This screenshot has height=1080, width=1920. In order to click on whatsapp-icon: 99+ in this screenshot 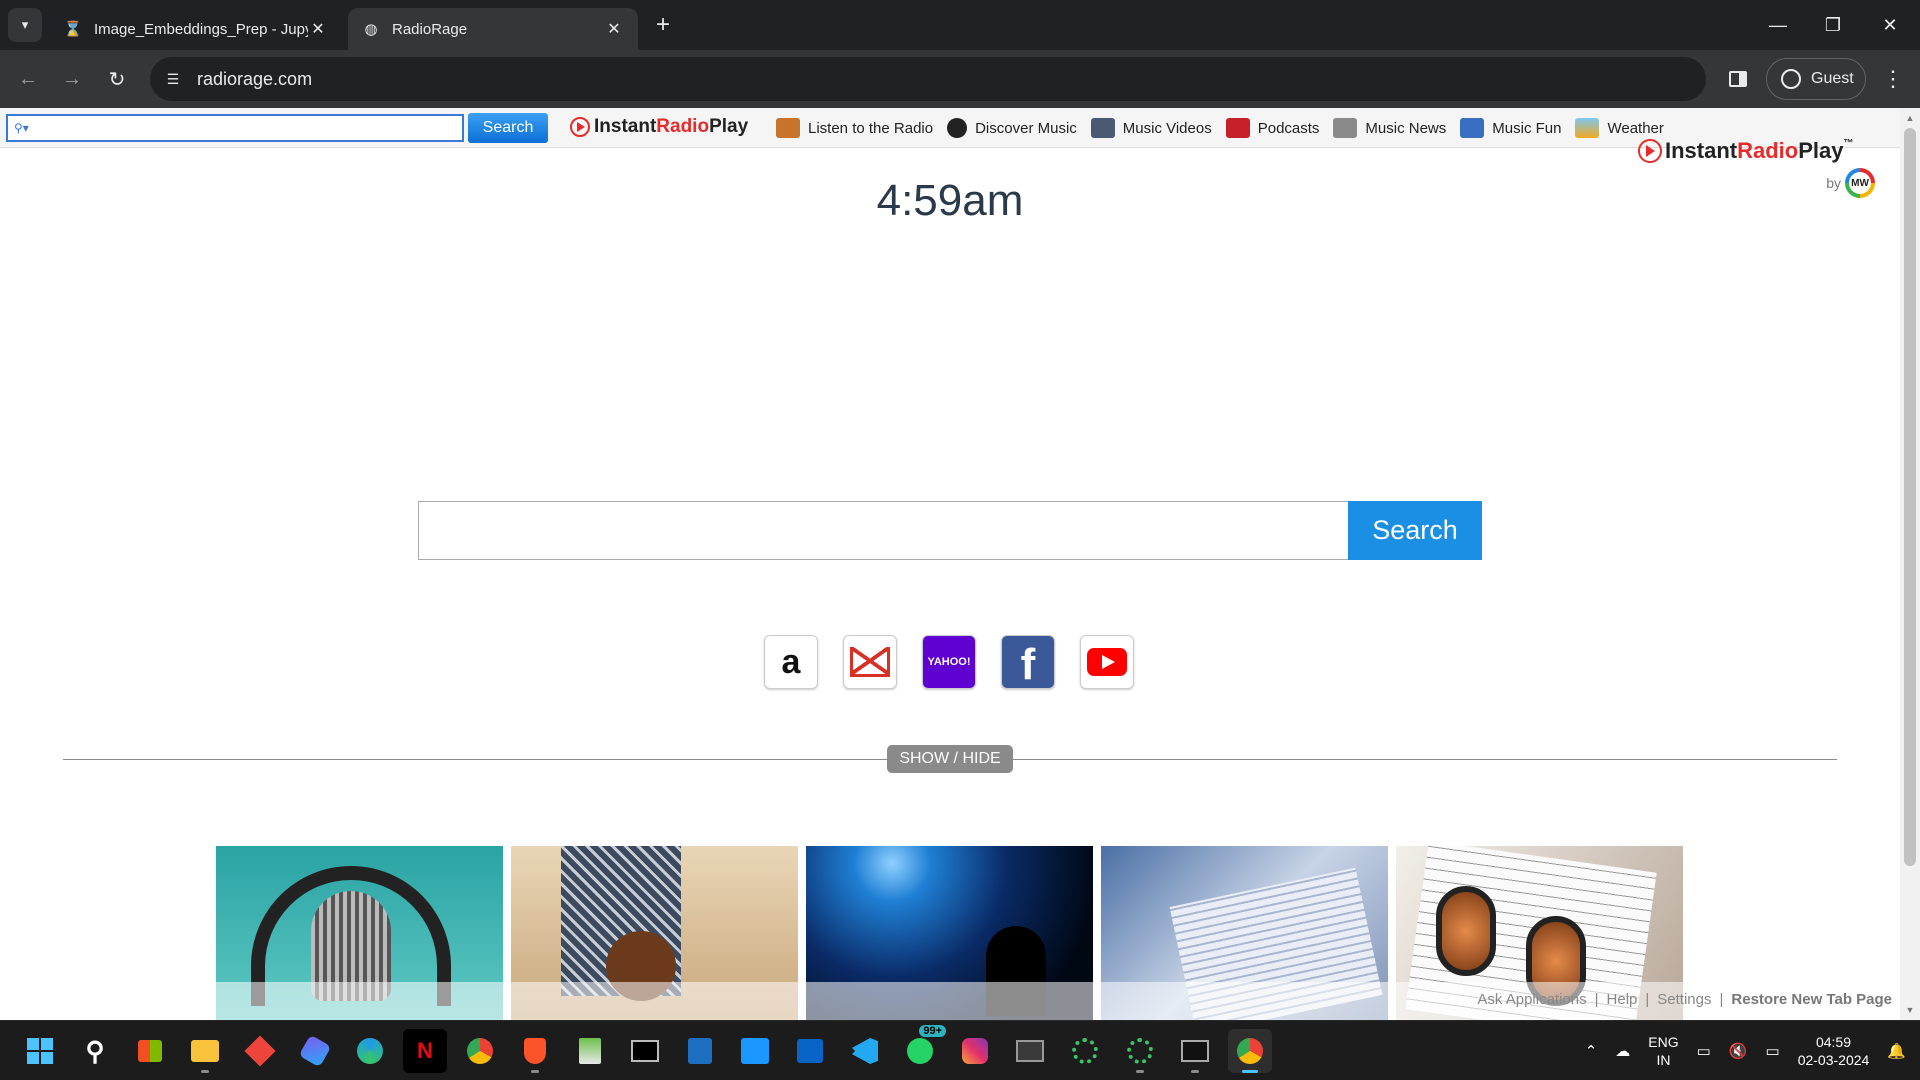, I will do `click(922, 1049)`.